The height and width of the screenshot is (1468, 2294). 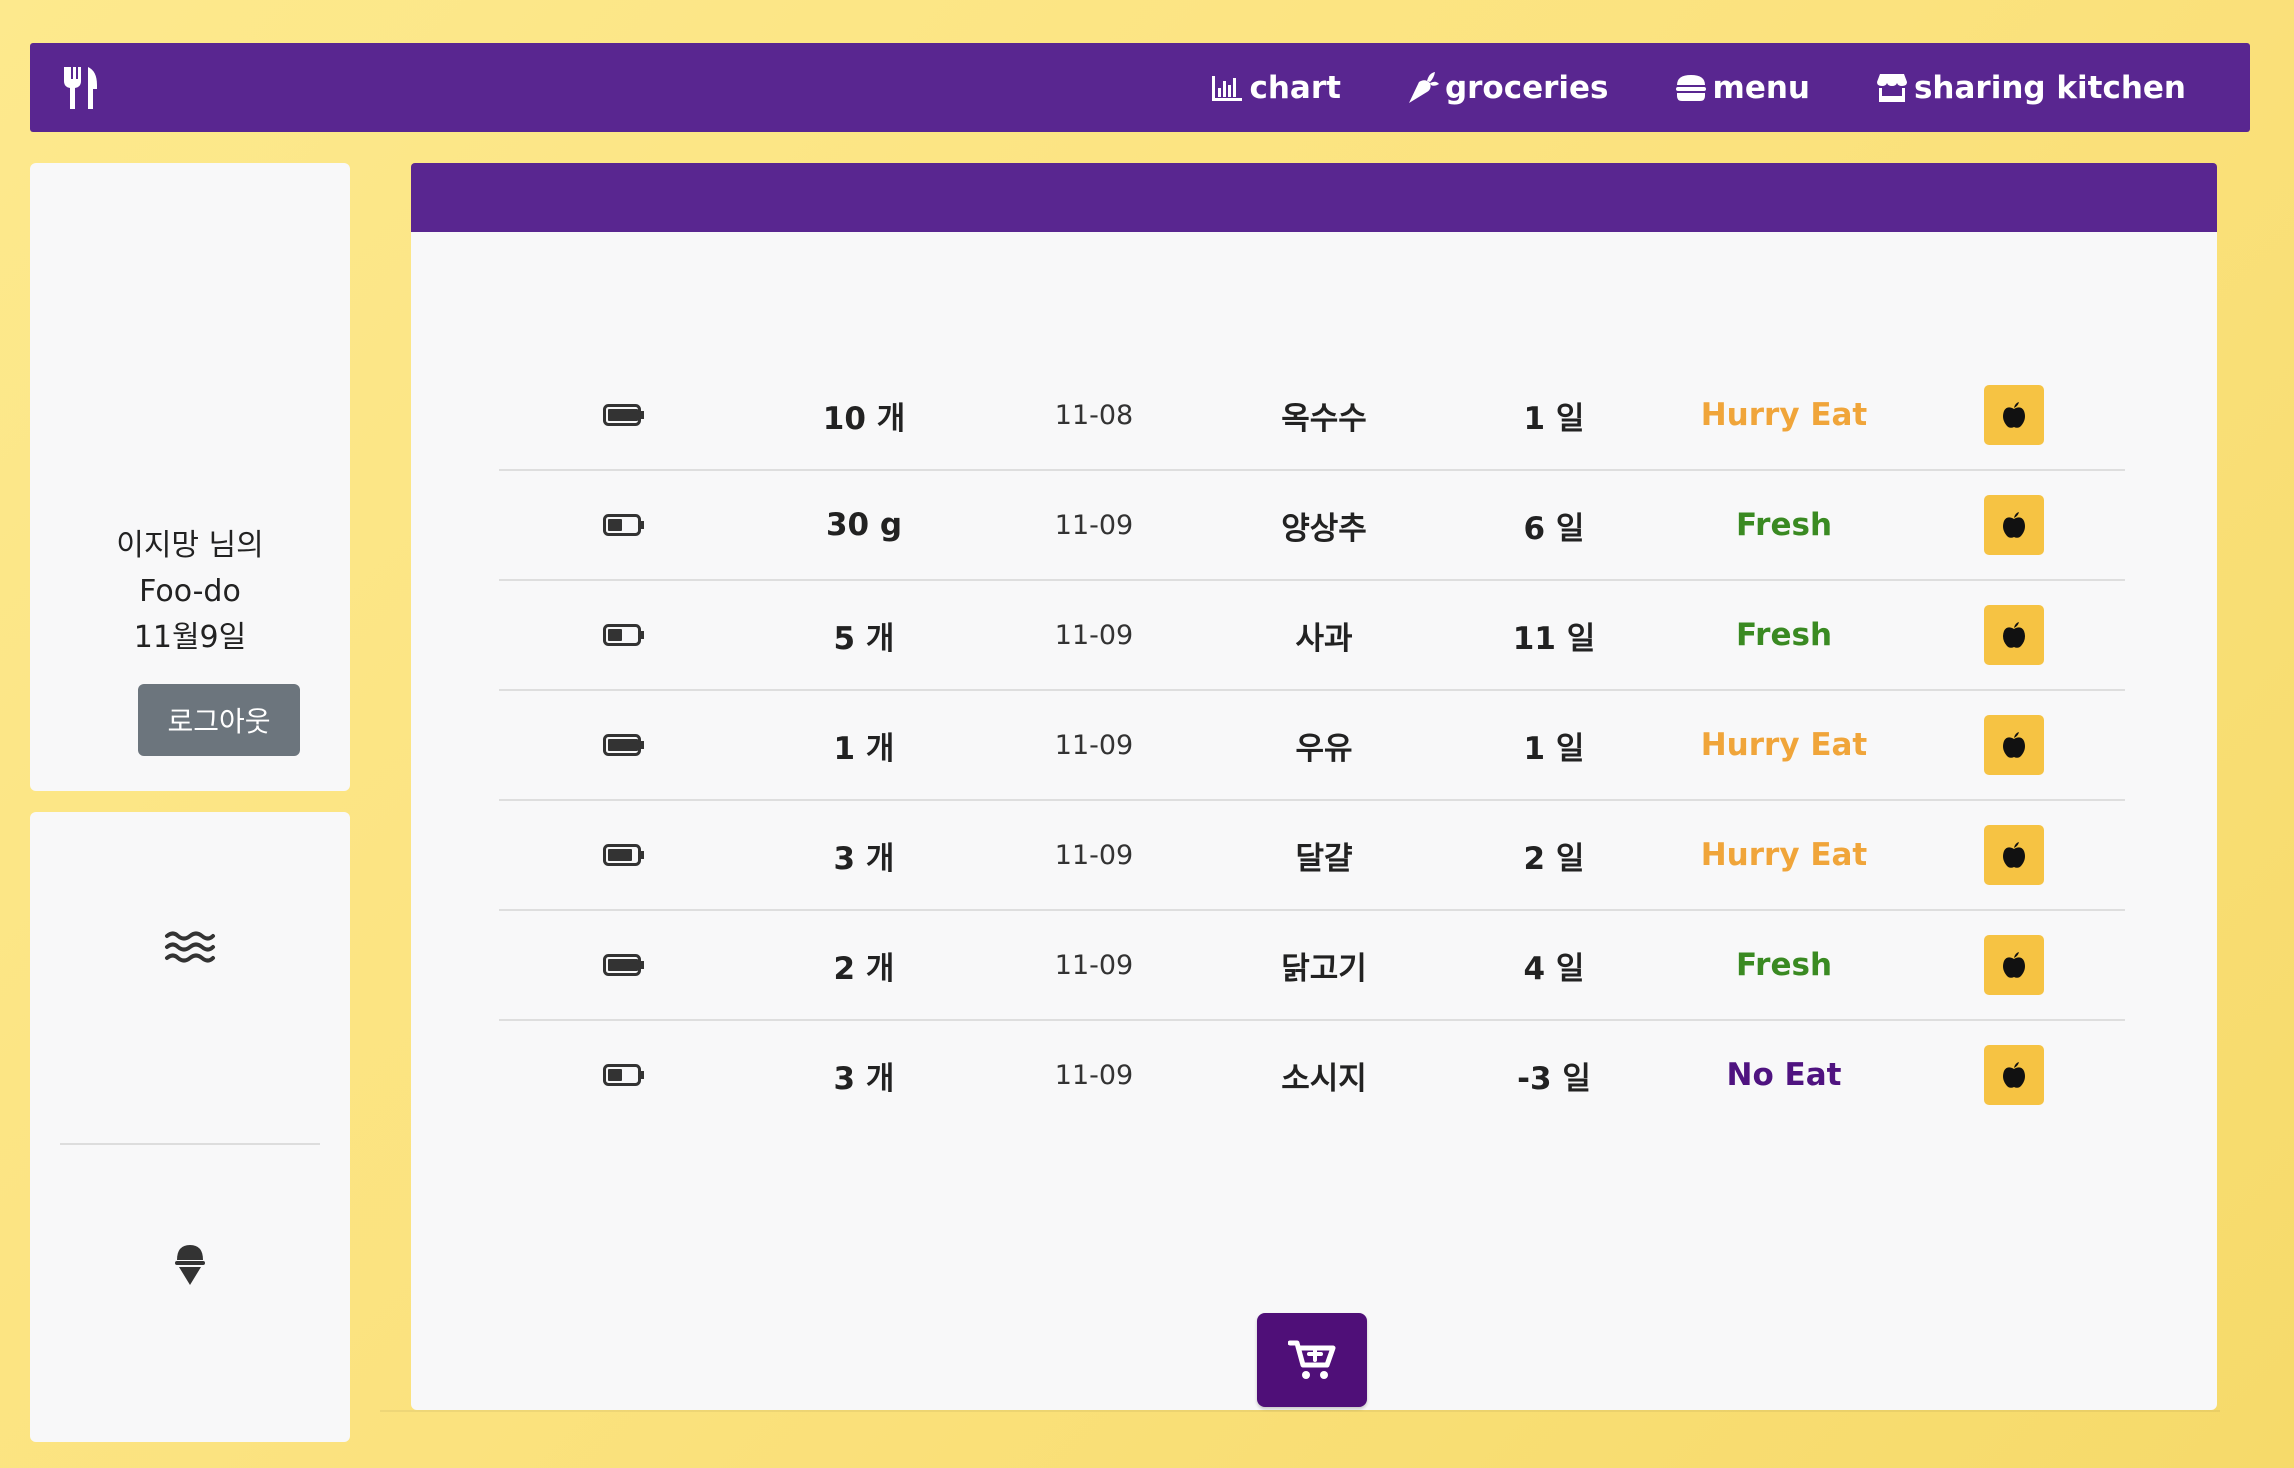 I want to click on food-row: 10 개 11-08 옥수수 1 일 Hurry Eat, so click(x=1312, y=415).